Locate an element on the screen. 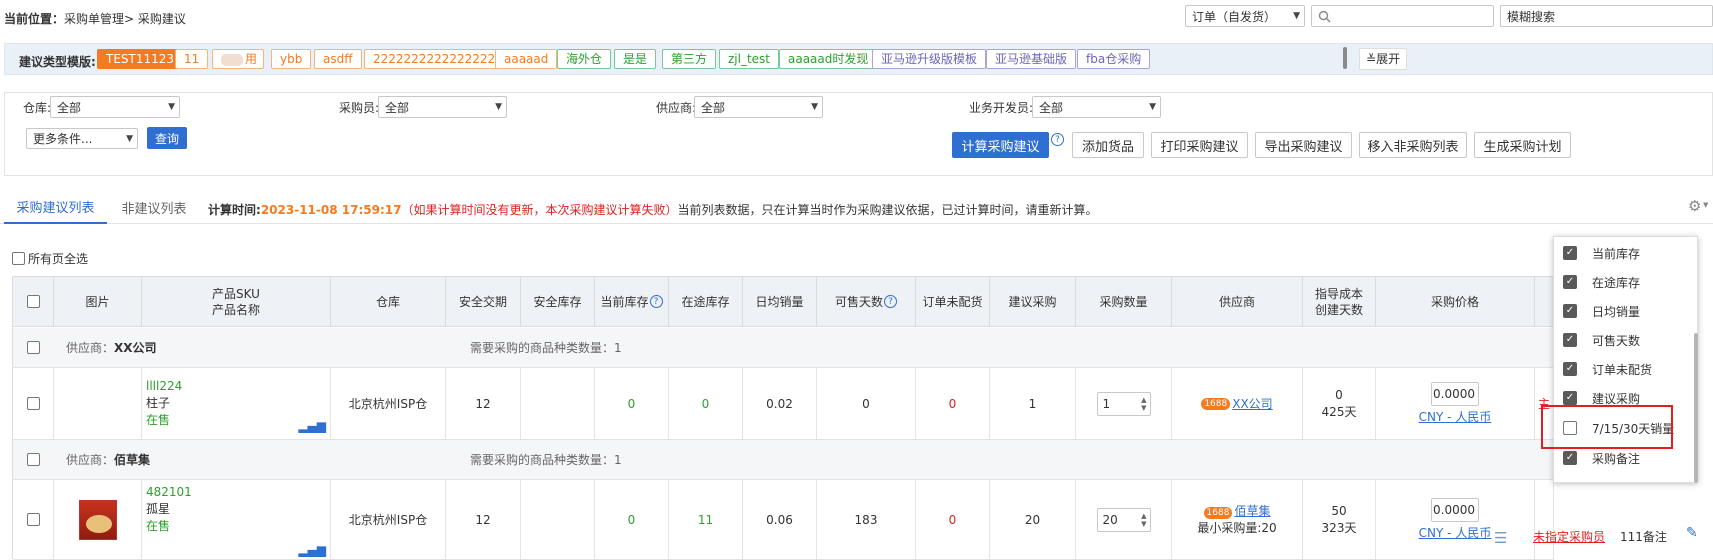 The width and height of the screenshot is (1713, 560). template-tag: 是是 is located at coordinates (635, 59).